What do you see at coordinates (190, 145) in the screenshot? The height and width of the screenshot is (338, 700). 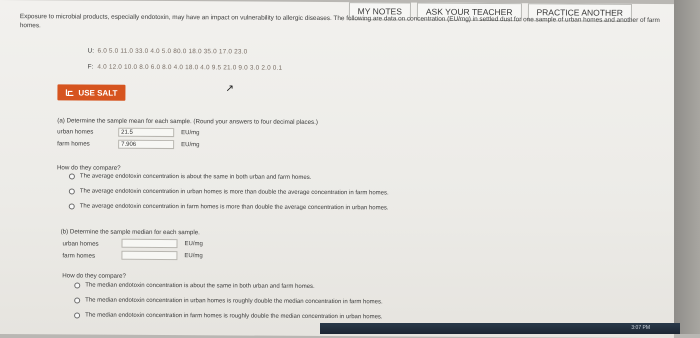 I see `part-a-farm-unit: EU/mg` at bounding box center [190, 145].